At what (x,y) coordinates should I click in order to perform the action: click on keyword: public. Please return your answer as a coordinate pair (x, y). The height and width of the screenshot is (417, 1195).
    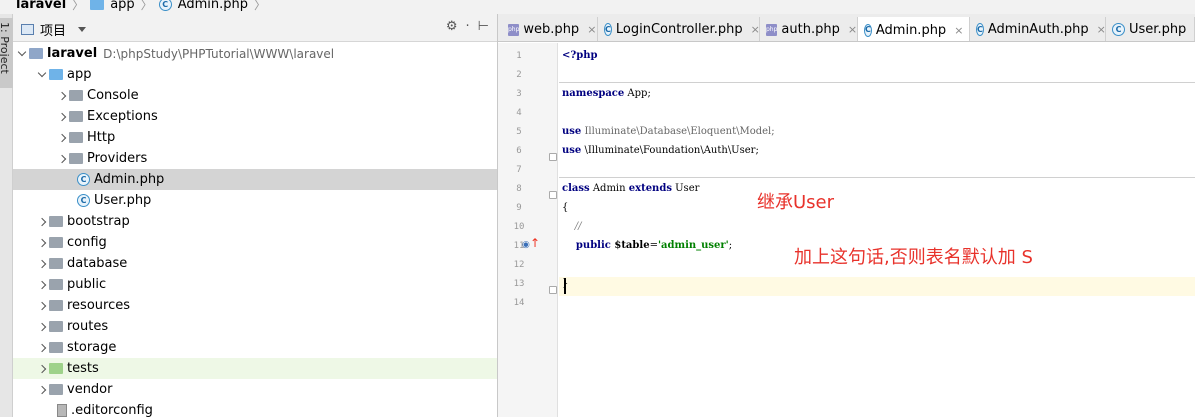
    Looking at the image, I should click on (586, 245).